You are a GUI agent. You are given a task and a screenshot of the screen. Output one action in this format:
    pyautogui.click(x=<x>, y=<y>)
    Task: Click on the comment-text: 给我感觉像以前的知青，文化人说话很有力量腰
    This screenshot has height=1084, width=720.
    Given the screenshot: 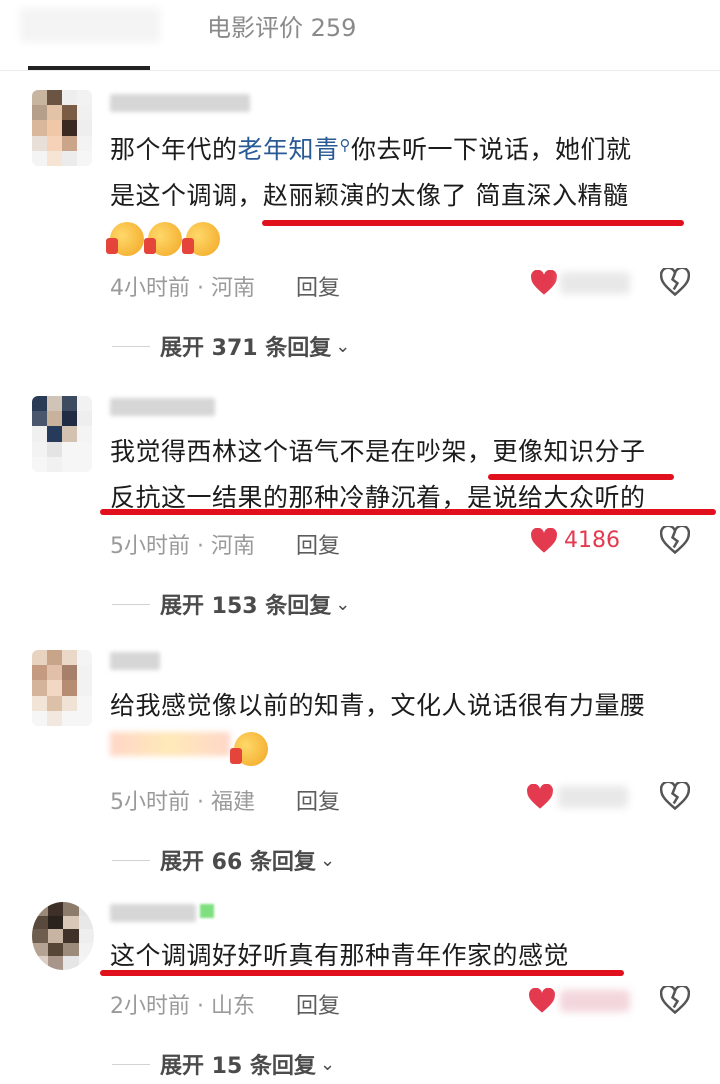 What is the action you would take?
    pyautogui.click(x=378, y=705)
    